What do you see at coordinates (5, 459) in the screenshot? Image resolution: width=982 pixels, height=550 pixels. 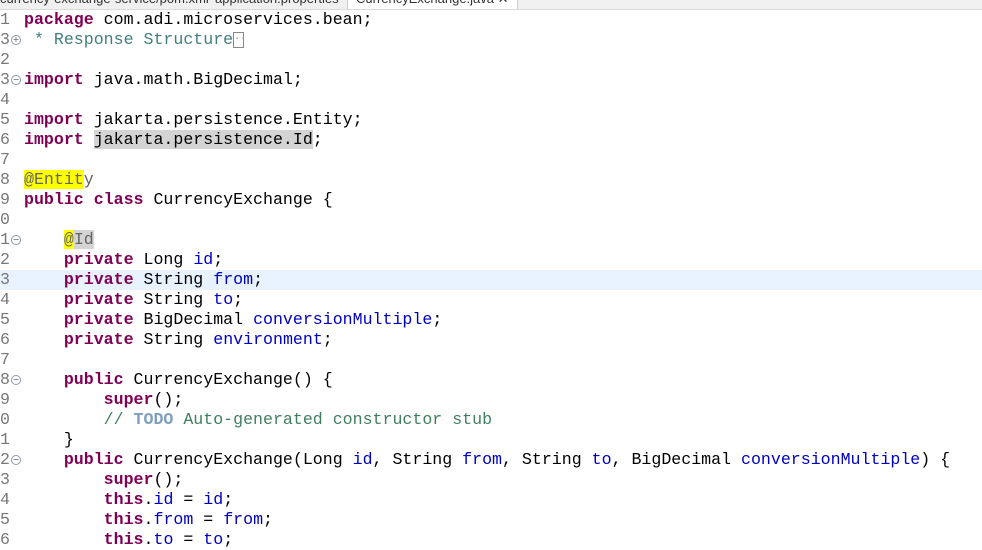 I see `line-number: 32` at bounding box center [5, 459].